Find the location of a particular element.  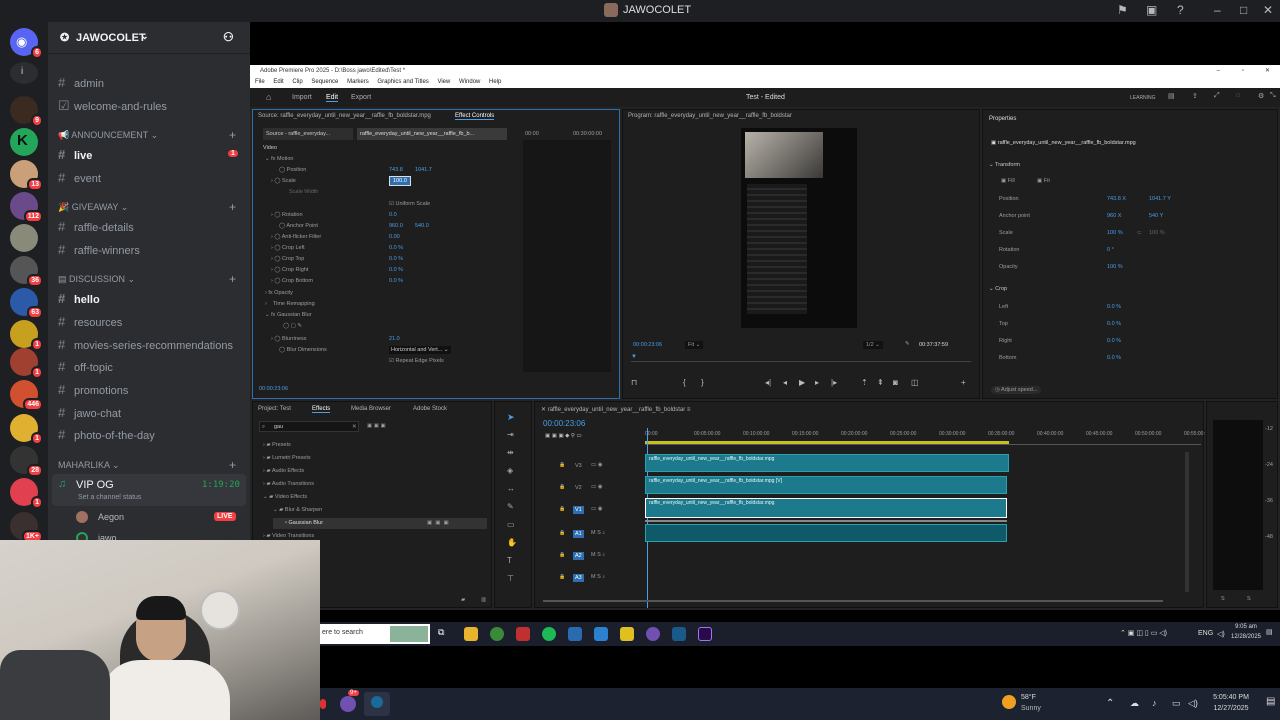

steam-icon is located at coordinates (679, 634).